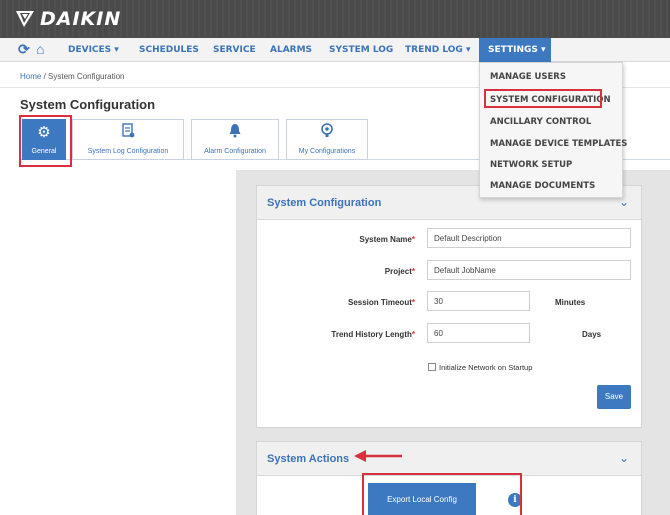  I want to click on initialize-network-checkbox, so click(432, 367).